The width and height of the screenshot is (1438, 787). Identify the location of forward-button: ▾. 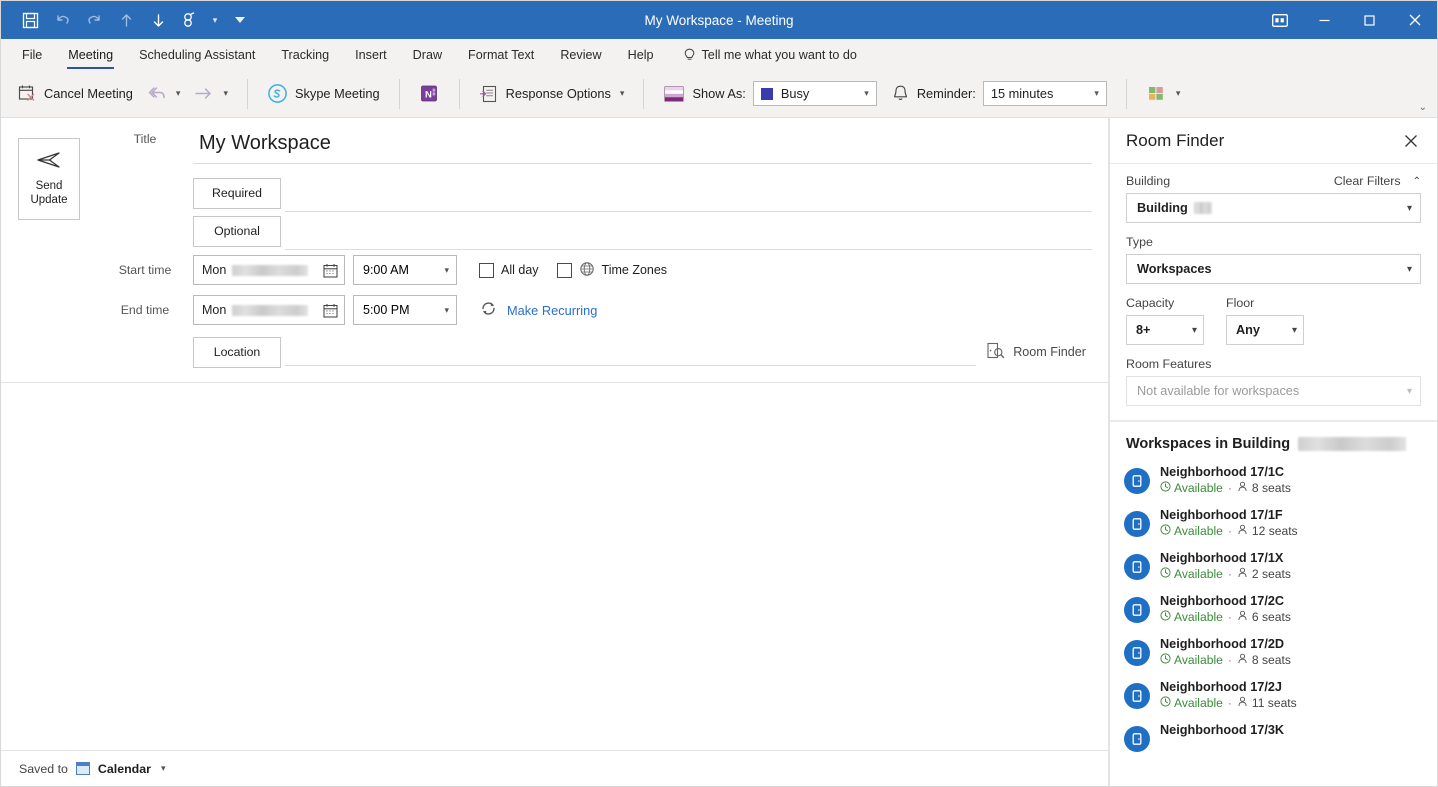
(211, 93).